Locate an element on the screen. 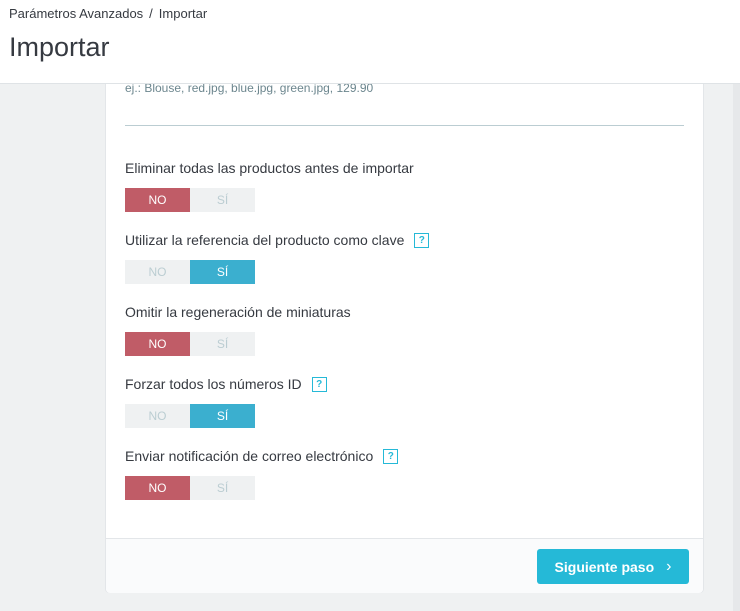  card-footer: Siguiente paso › is located at coordinates (404, 565).